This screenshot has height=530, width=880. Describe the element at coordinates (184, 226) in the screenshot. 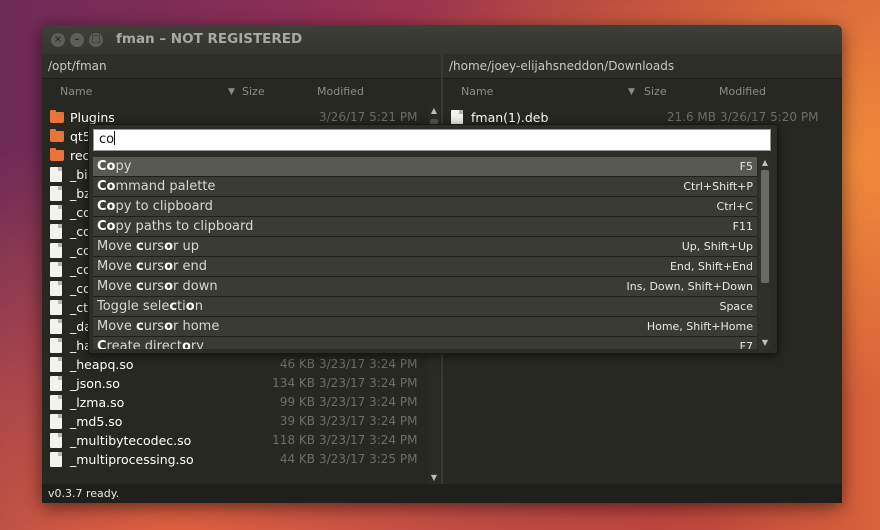

I see `label-part: py paths to clipboard` at that location.